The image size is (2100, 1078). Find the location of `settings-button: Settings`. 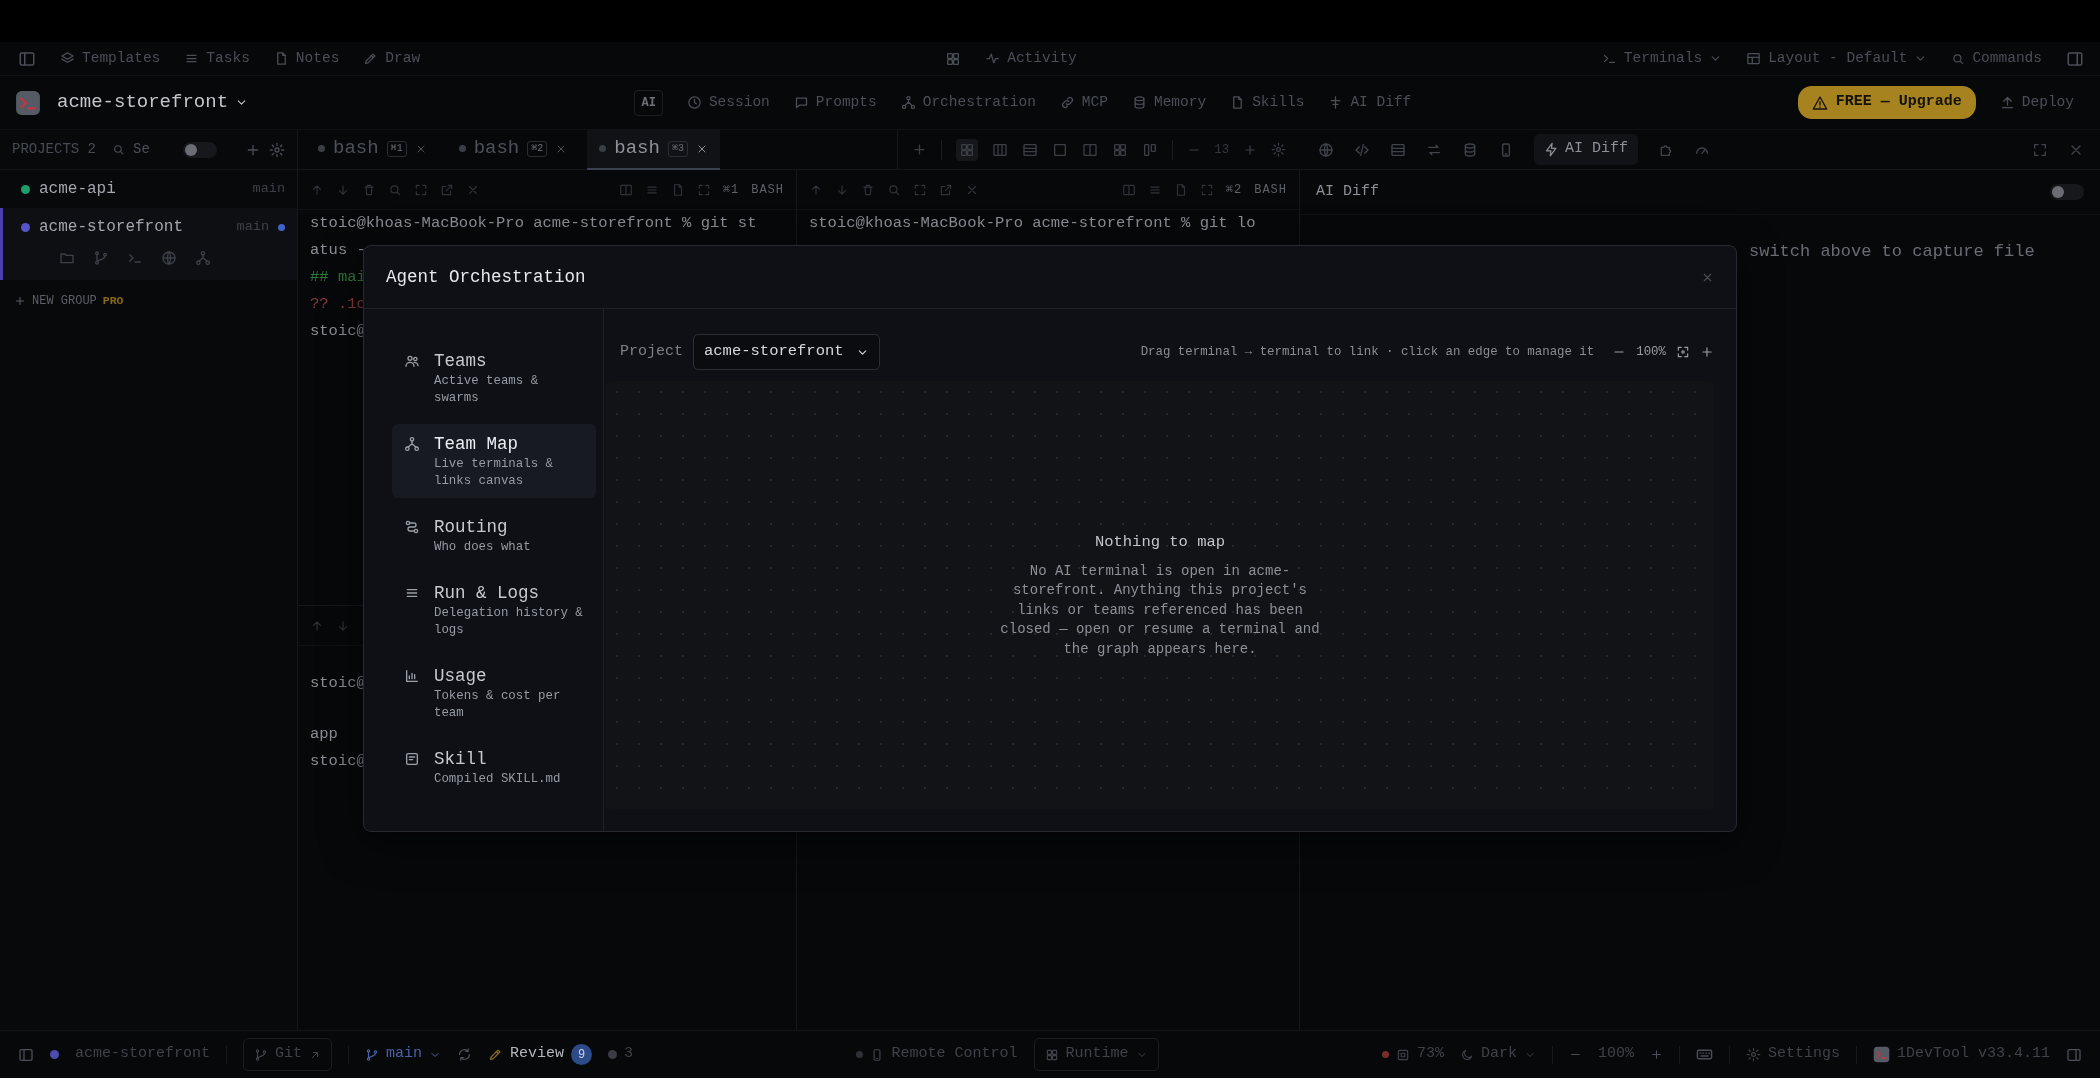

settings-button: Settings is located at coordinates (1792, 1054).